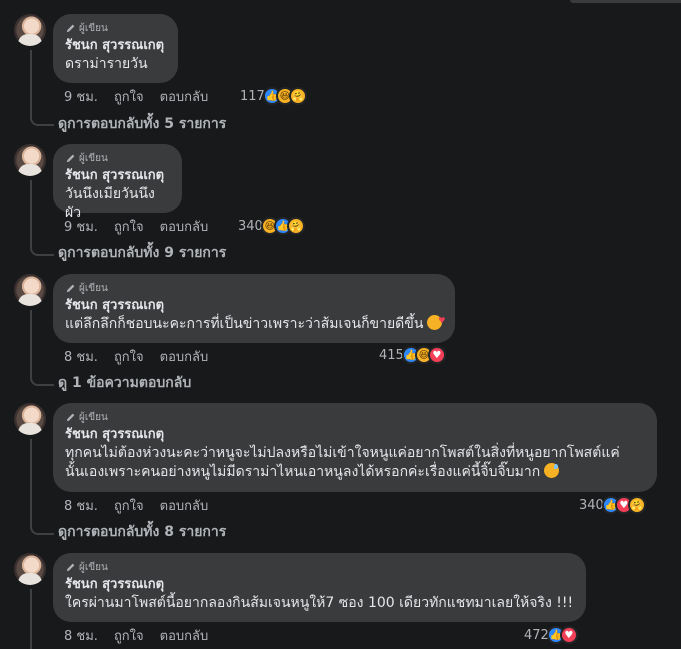 This screenshot has width=681, height=649. What do you see at coordinates (391, 355) in the screenshot?
I see `reaction-count: 415` at bounding box center [391, 355].